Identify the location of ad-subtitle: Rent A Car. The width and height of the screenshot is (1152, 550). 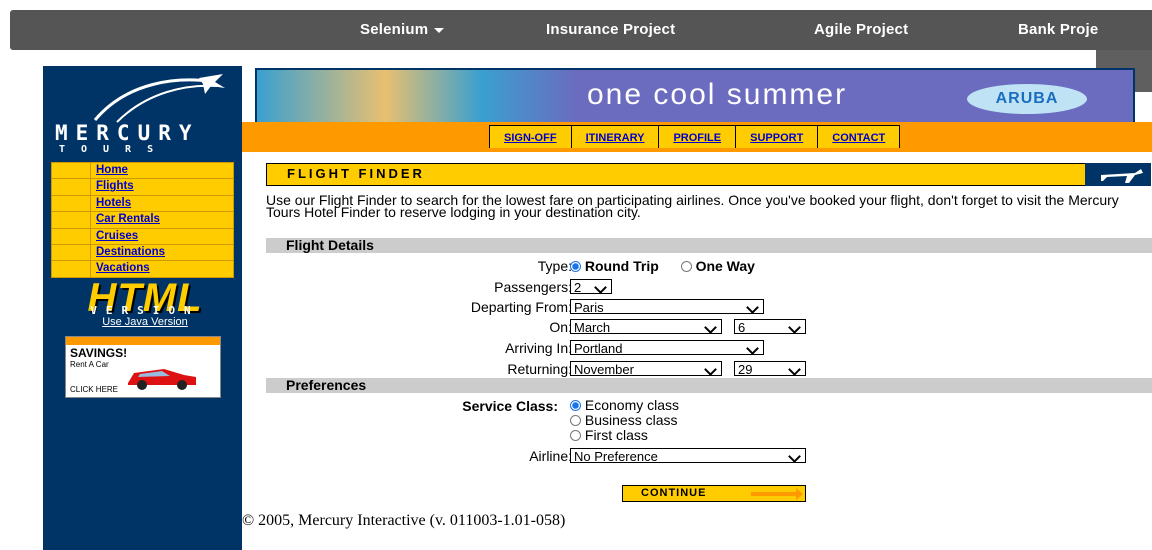
(89, 364).